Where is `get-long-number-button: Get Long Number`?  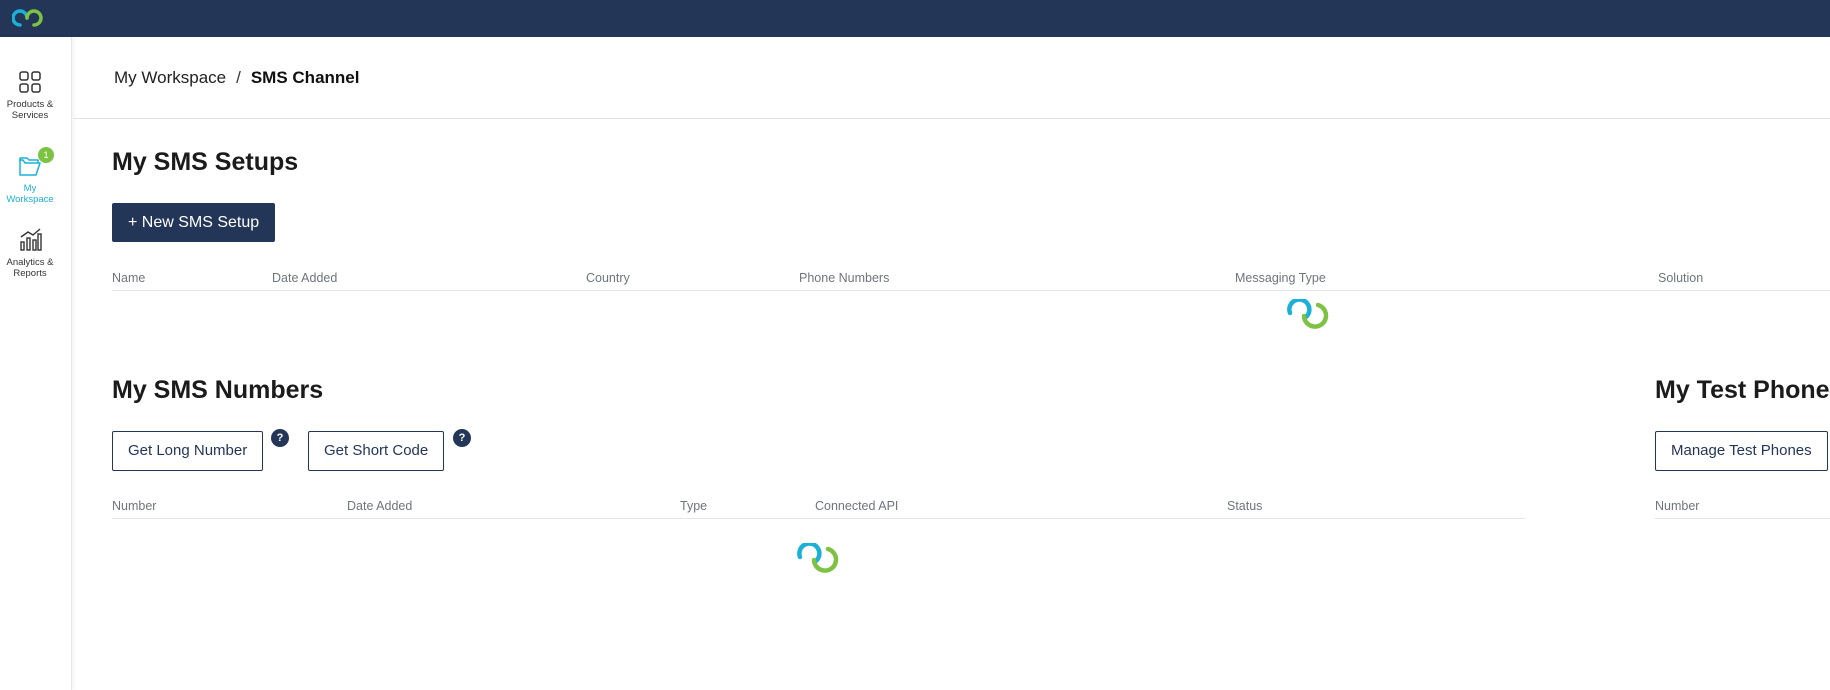
get-long-number-button: Get Long Number is located at coordinates (188, 451).